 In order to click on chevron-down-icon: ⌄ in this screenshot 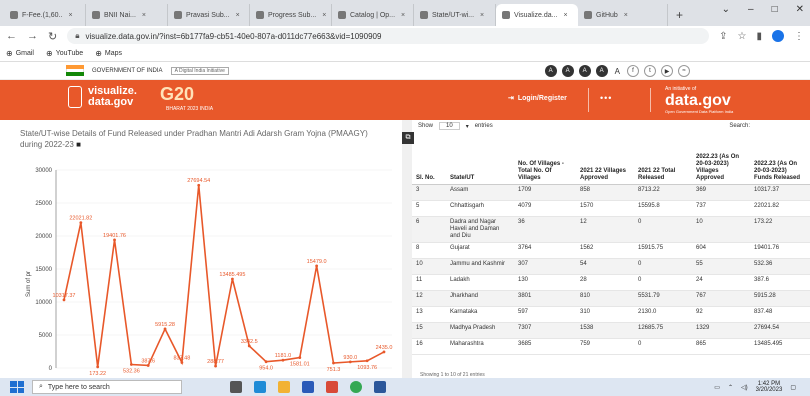, I will do `click(726, 9)`.